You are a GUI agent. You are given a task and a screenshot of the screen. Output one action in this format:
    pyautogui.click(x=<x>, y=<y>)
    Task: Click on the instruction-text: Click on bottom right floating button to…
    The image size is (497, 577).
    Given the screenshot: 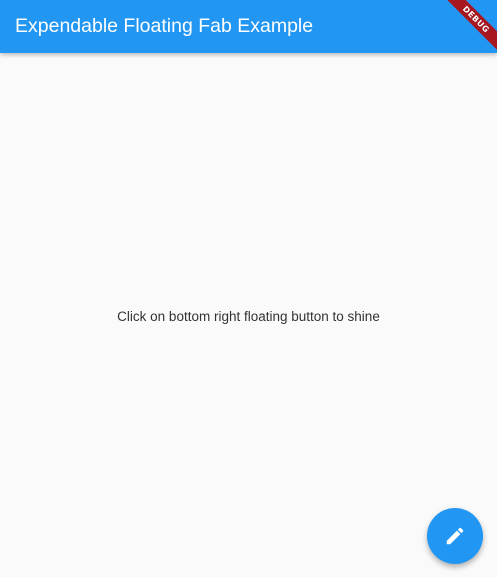 What is the action you would take?
    pyautogui.click(x=248, y=316)
    